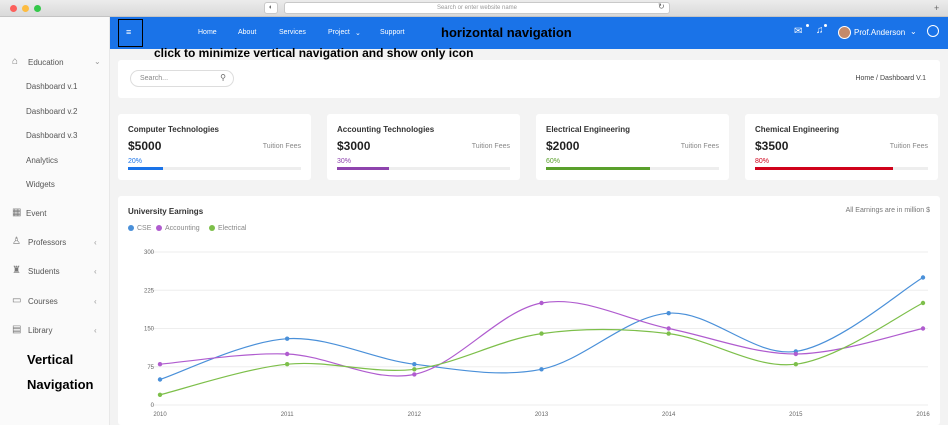 The height and width of the screenshot is (425, 948). I want to click on fee-card-title: Chemical Engineering, so click(797, 129).